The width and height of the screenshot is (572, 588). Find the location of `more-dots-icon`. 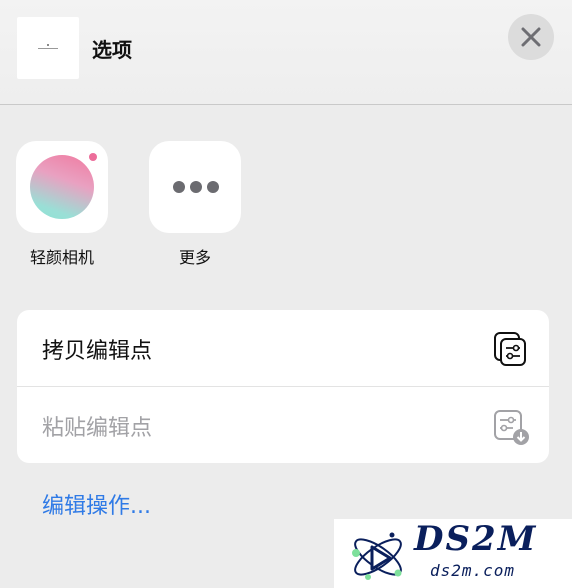

more-dots-icon is located at coordinates (195, 187).